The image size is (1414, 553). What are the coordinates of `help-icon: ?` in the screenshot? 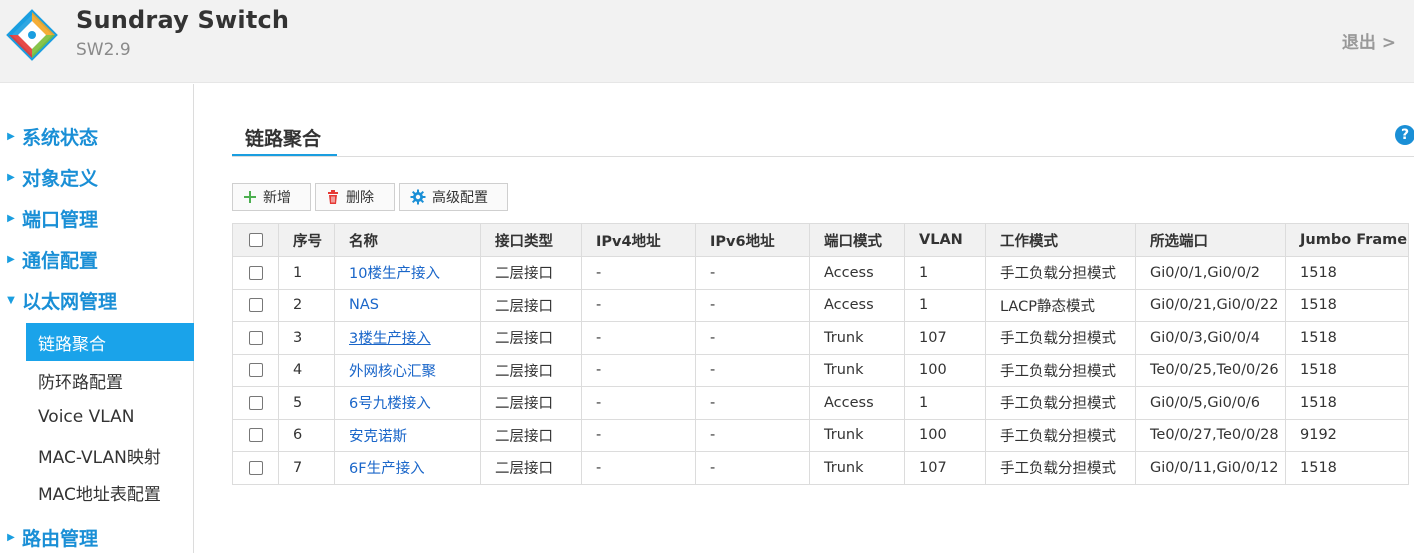 It's located at (1404, 135).